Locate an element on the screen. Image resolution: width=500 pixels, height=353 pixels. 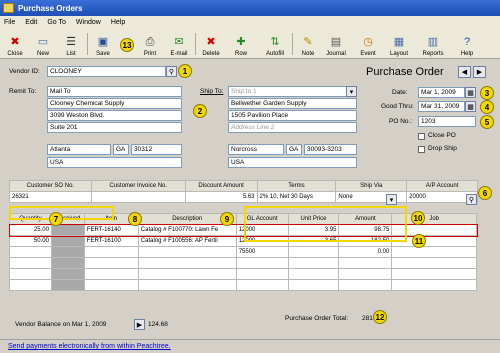
menu-goto: Go To is located at coordinates (56, 22).